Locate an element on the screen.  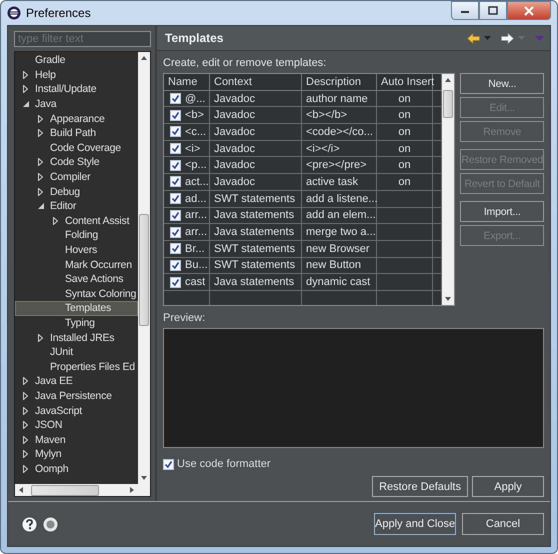
tree-item: Save Actions is located at coordinates (76, 279).